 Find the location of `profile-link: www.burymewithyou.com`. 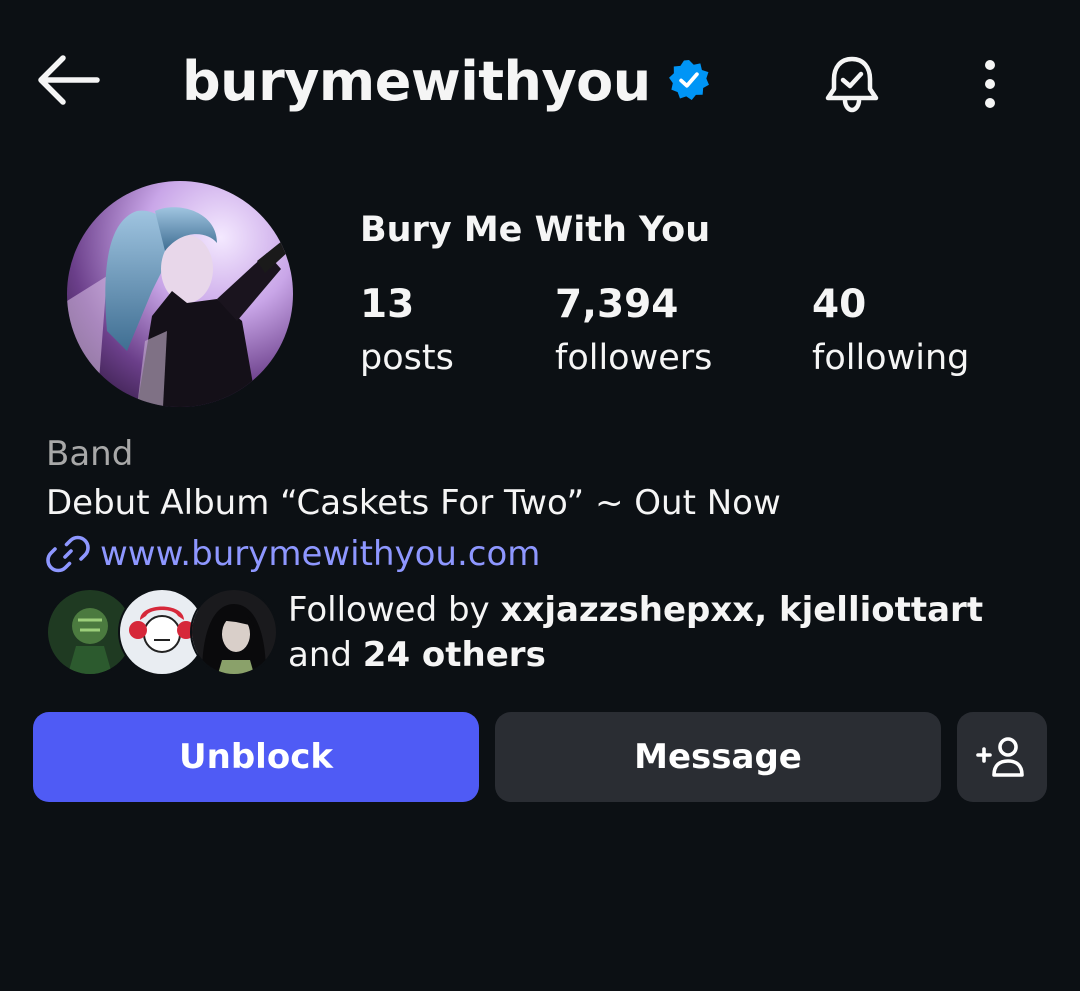

profile-link: www.burymewithyou.com is located at coordinates (293, 554).